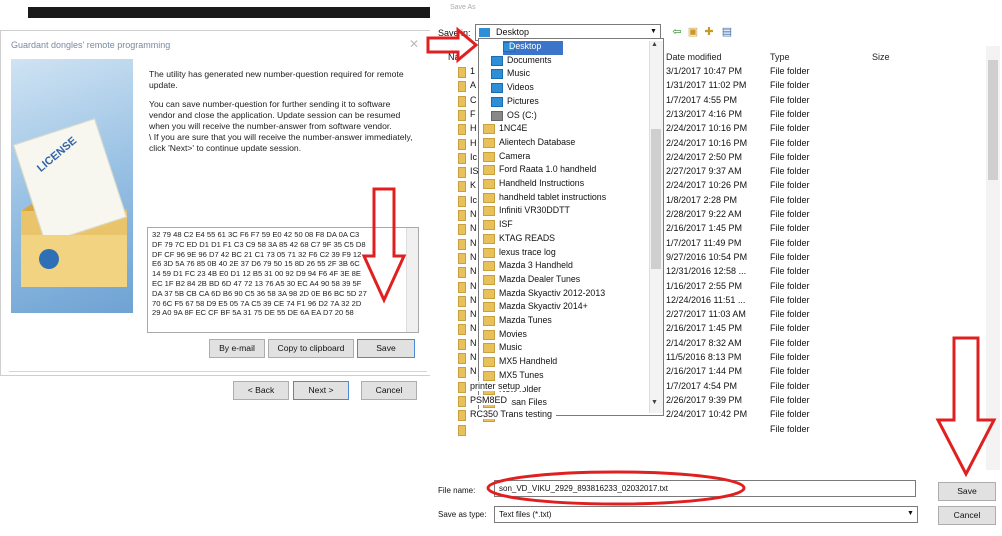  What do you see at coordinates (831, 345) in the screenshot?
I see `file-row: 2/14/2017 8:32 AM File folder` at bounding box center [831, 345].